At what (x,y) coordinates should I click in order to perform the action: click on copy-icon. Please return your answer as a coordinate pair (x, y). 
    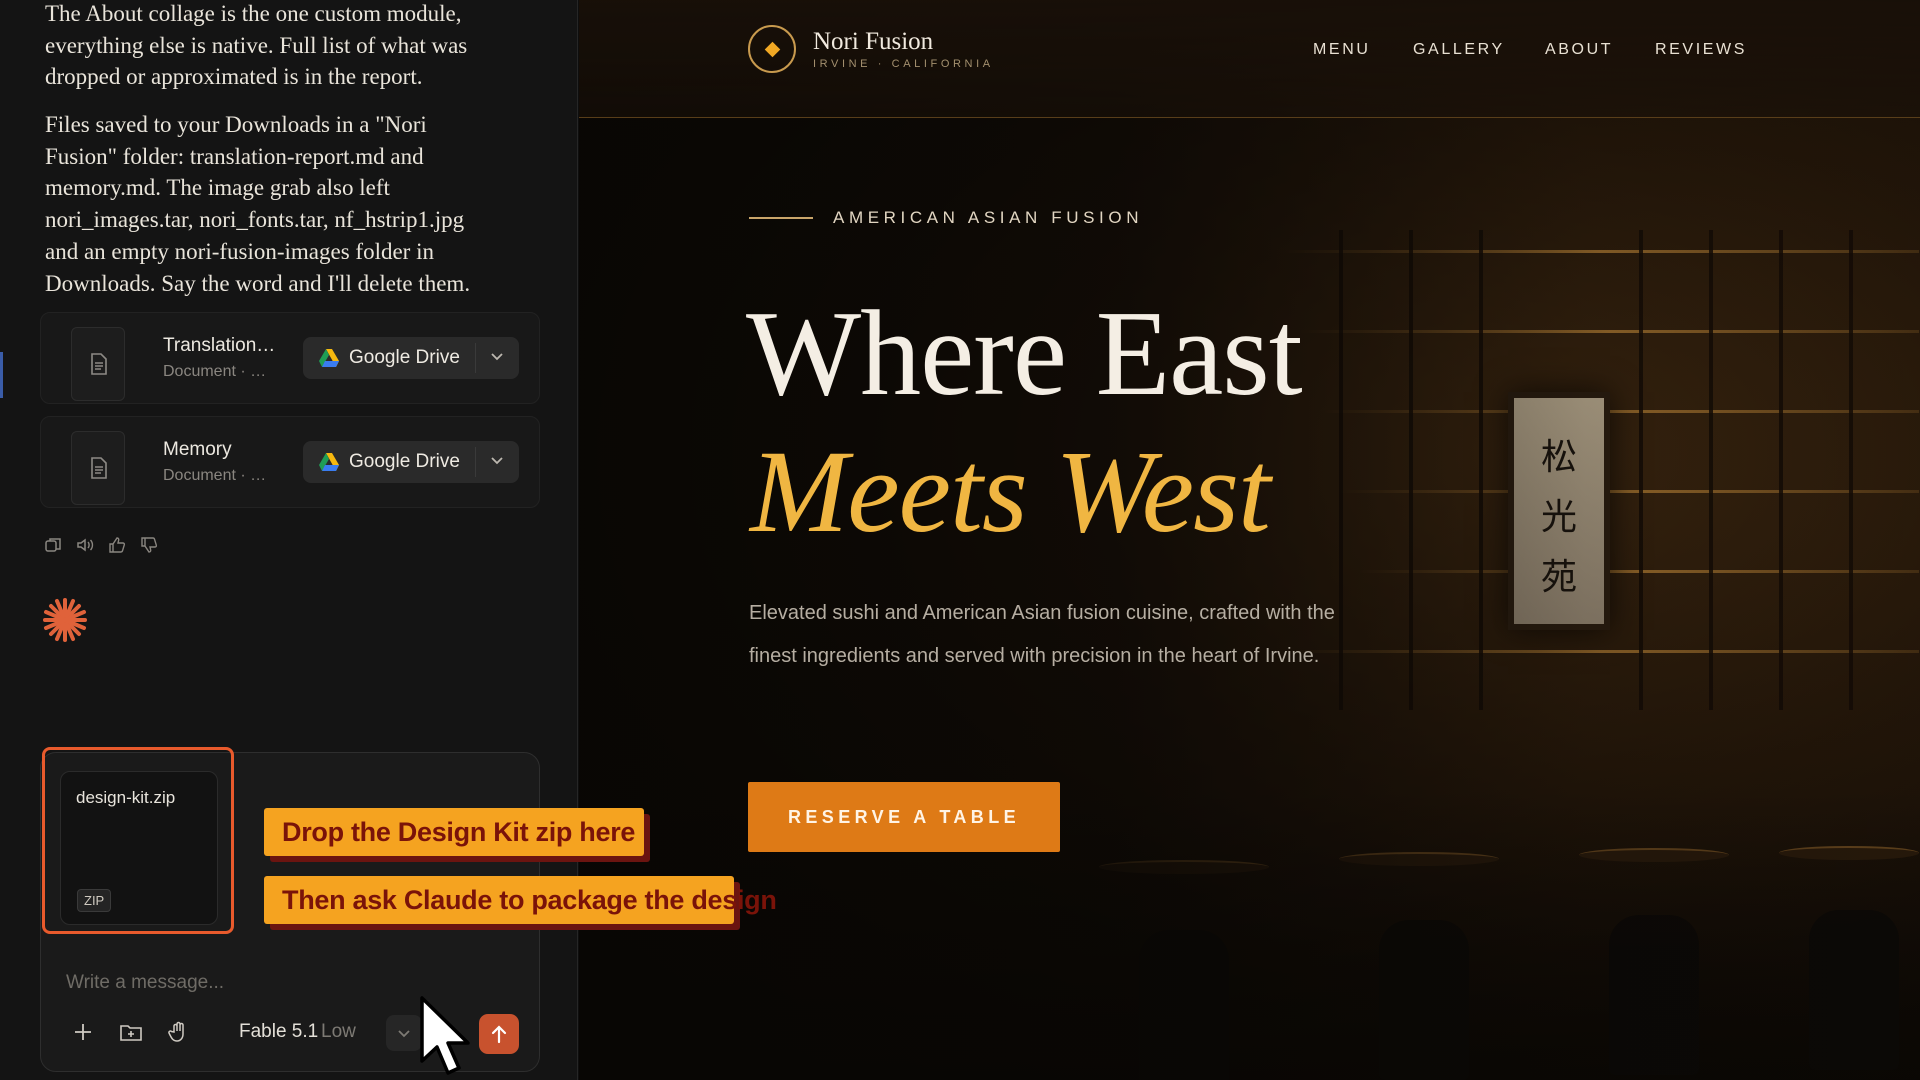
    Looking at the image, I should click on (53, 545).